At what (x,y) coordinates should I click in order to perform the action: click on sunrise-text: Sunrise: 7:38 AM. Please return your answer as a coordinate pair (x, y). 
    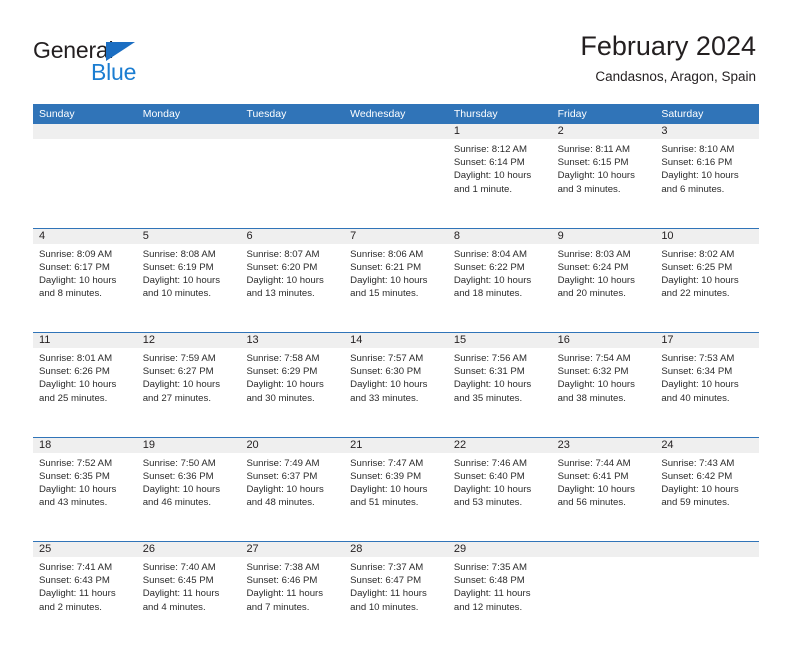
    Looking at the image, I should click on (283, 567).